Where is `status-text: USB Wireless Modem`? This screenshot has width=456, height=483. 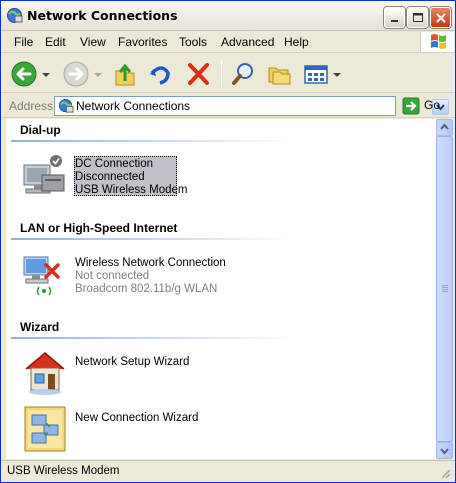
status-text: USB Wireless Modem is located at coordinates (63, 471).